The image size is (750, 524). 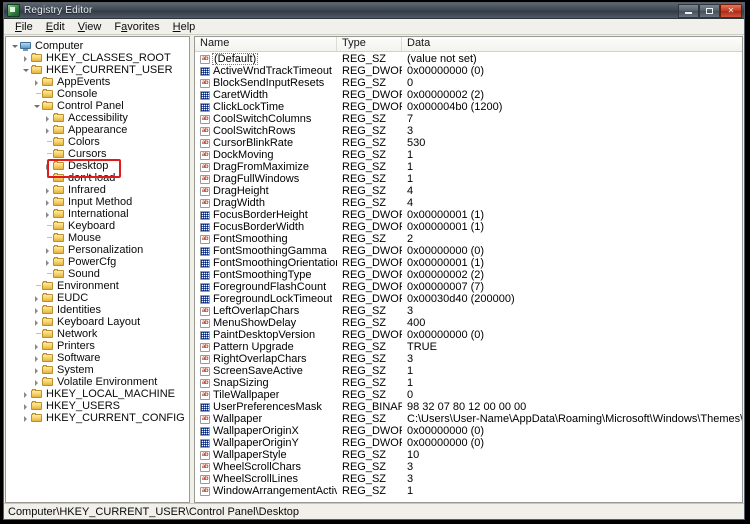 What do you see at coordinates (468, 107) in the screenshot?
I see `table-row: ClickLockTime REG_DWORD 0x000004b0 (1200)` at bounding box center [468, 107].